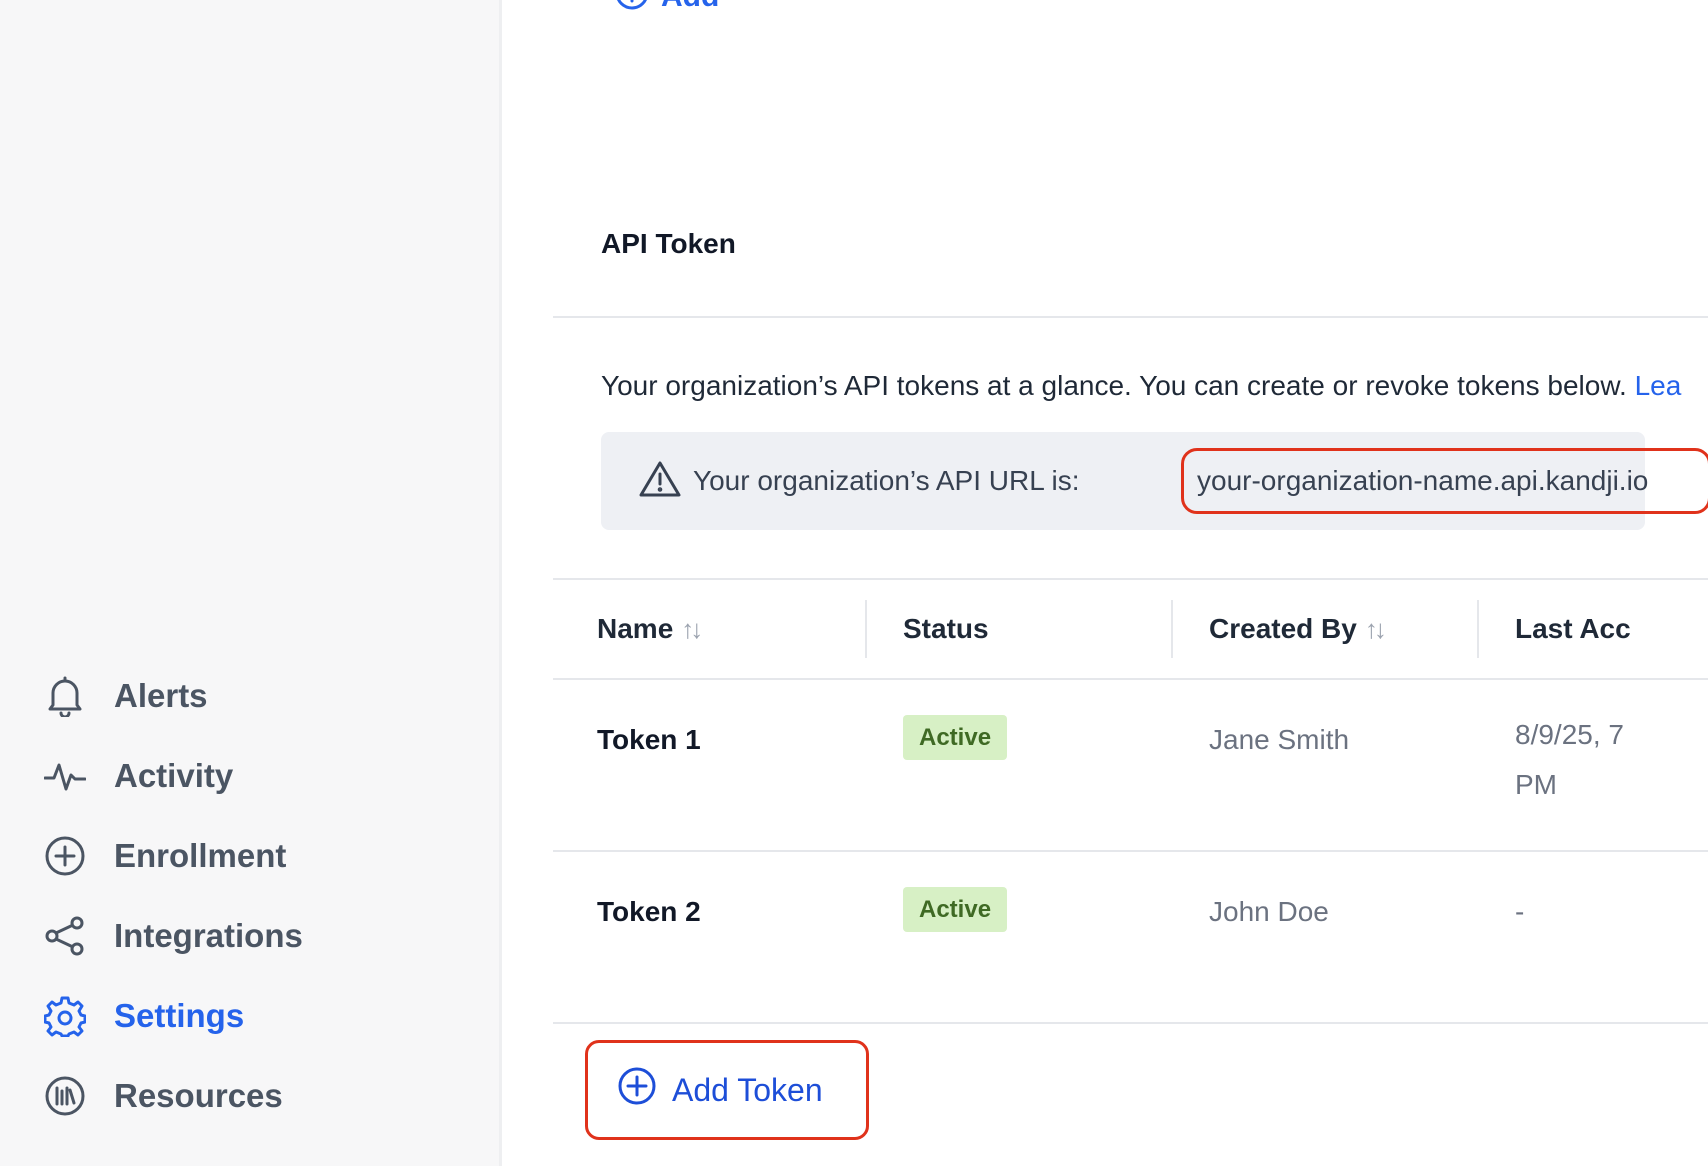 The width and height of the screenshot is (1708, 1166). What do you see at coordinates (690, 7) in the screenshot?
I see `add-label: Add` at bounding box center [690, 7].